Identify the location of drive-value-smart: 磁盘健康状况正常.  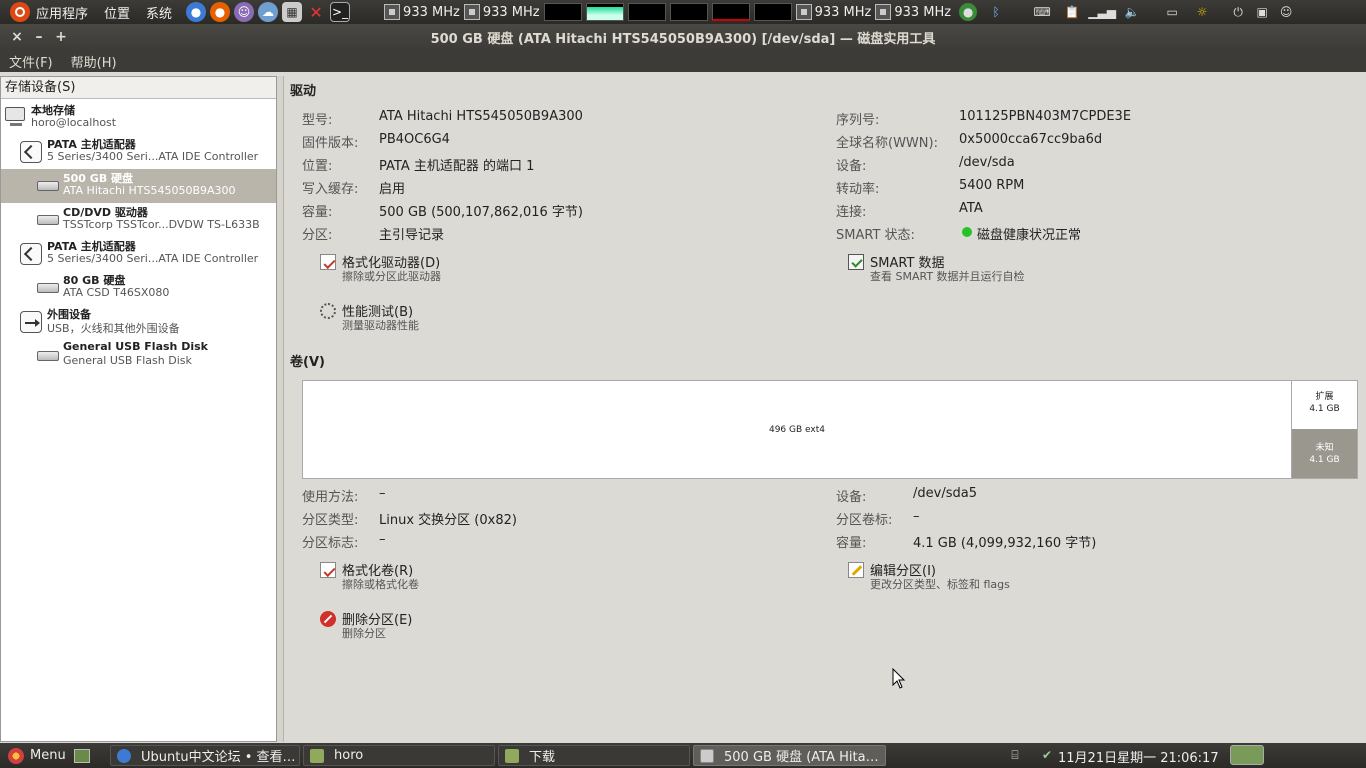
(1029, 235).